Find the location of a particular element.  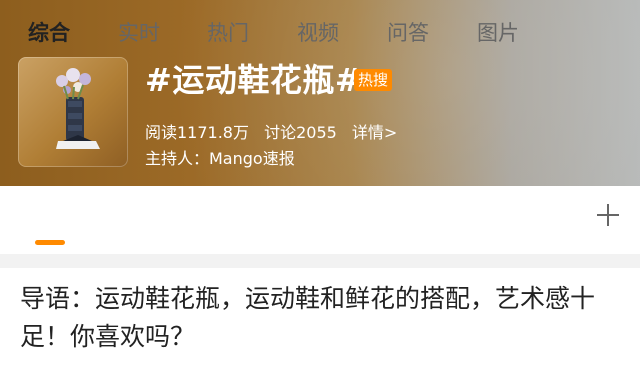

topic-host: 主持人：Mango速报 is located at coordinates (220, 159).